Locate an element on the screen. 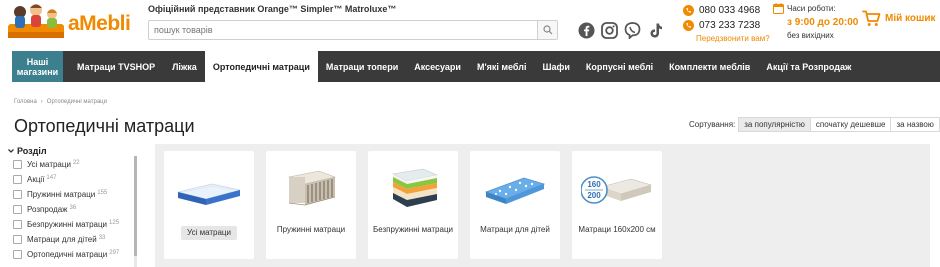 The width and height of the screenshot is (940, 267). spring-mattress-image is located at coordinates (311, 190).